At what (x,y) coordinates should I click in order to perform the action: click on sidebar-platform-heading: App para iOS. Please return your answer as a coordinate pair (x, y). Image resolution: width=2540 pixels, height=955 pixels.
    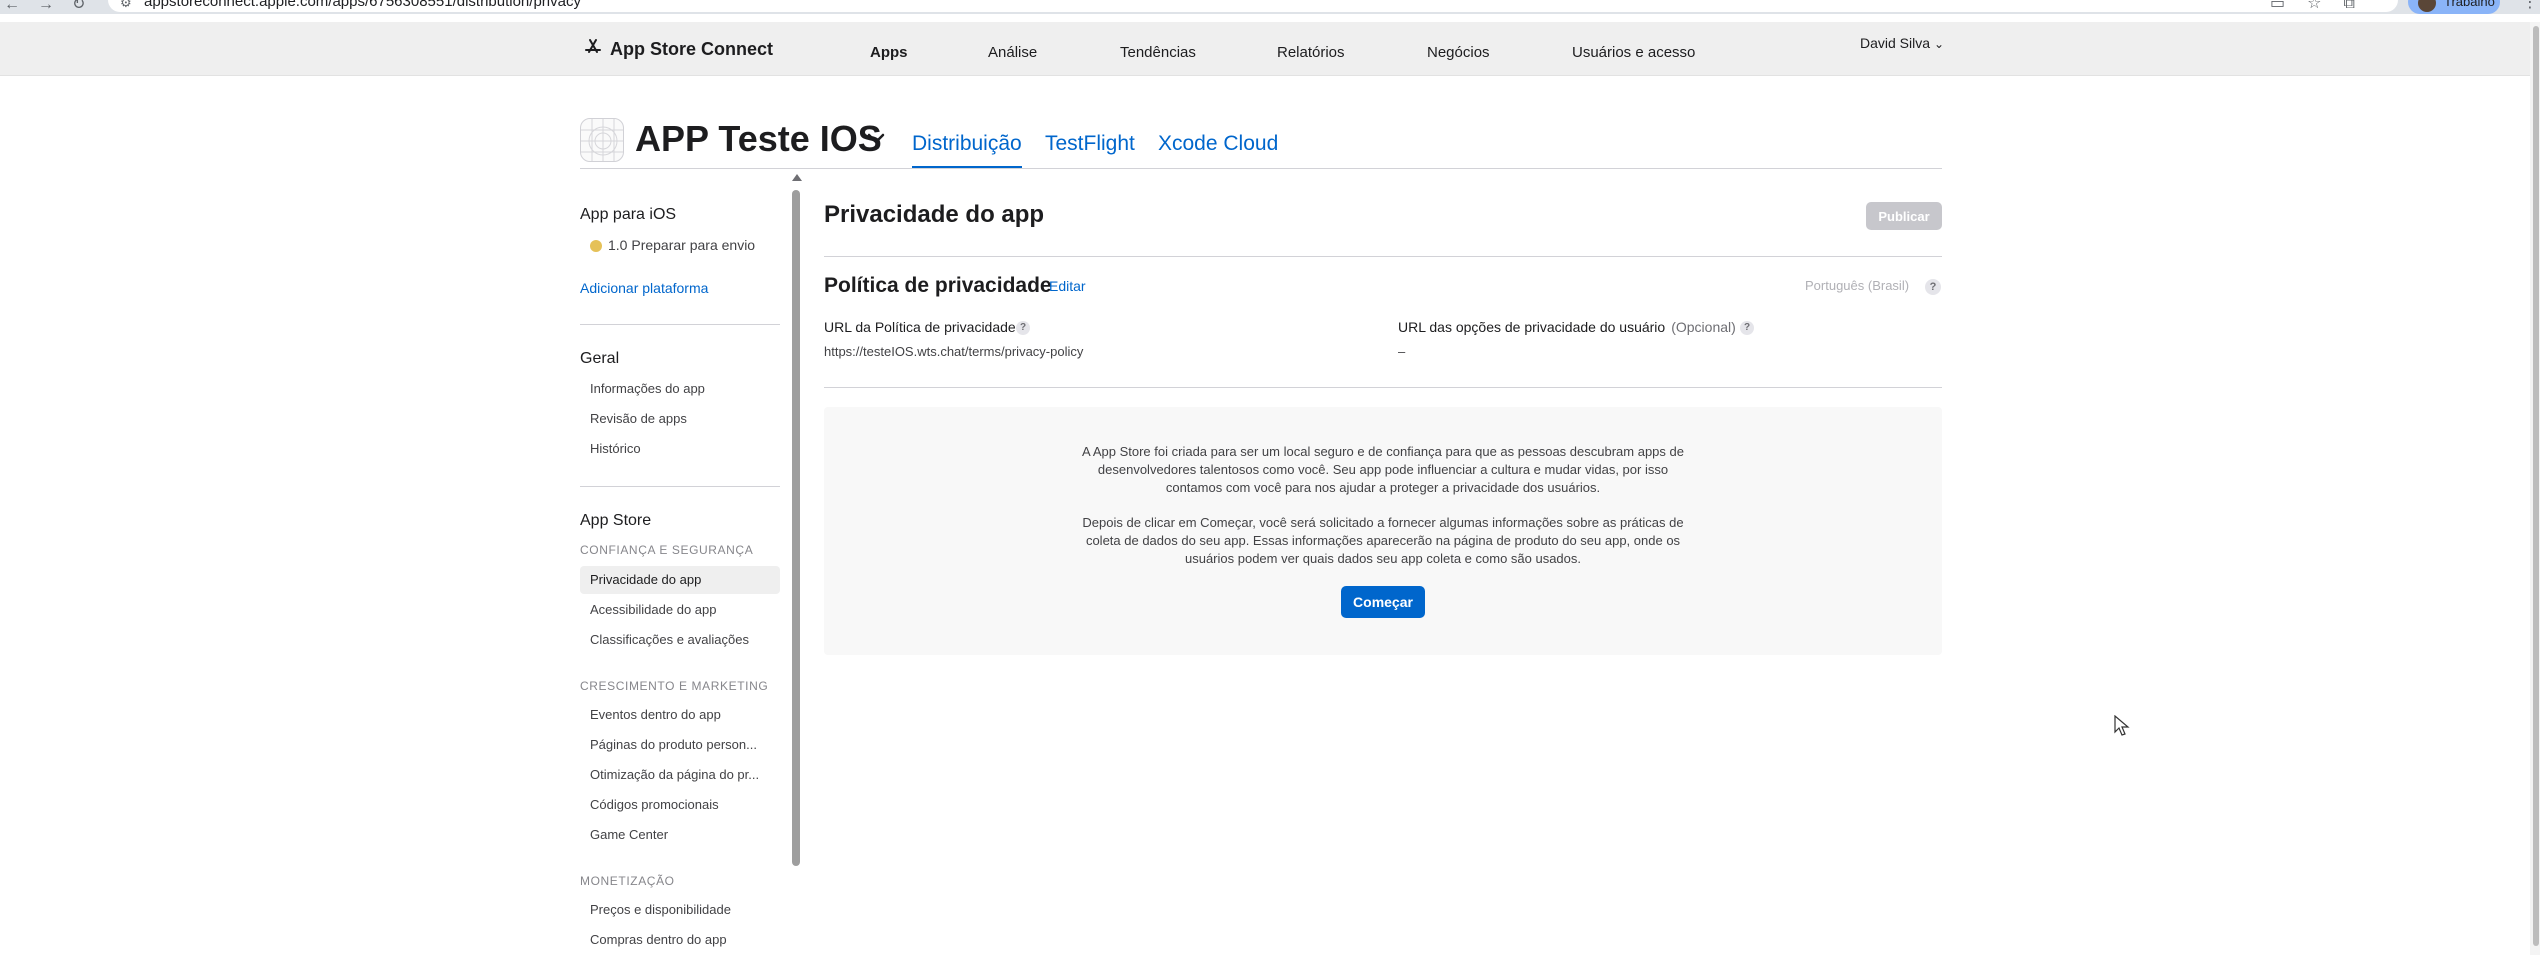
    Looking at the image, I should click on (628, 214).